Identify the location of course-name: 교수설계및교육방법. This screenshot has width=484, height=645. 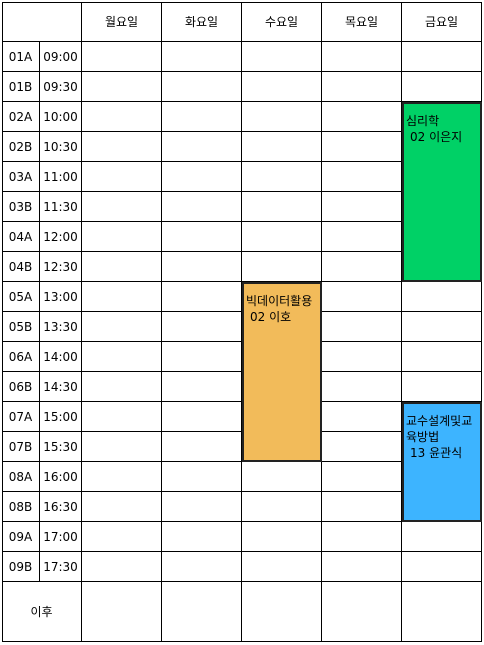
(439, 429).